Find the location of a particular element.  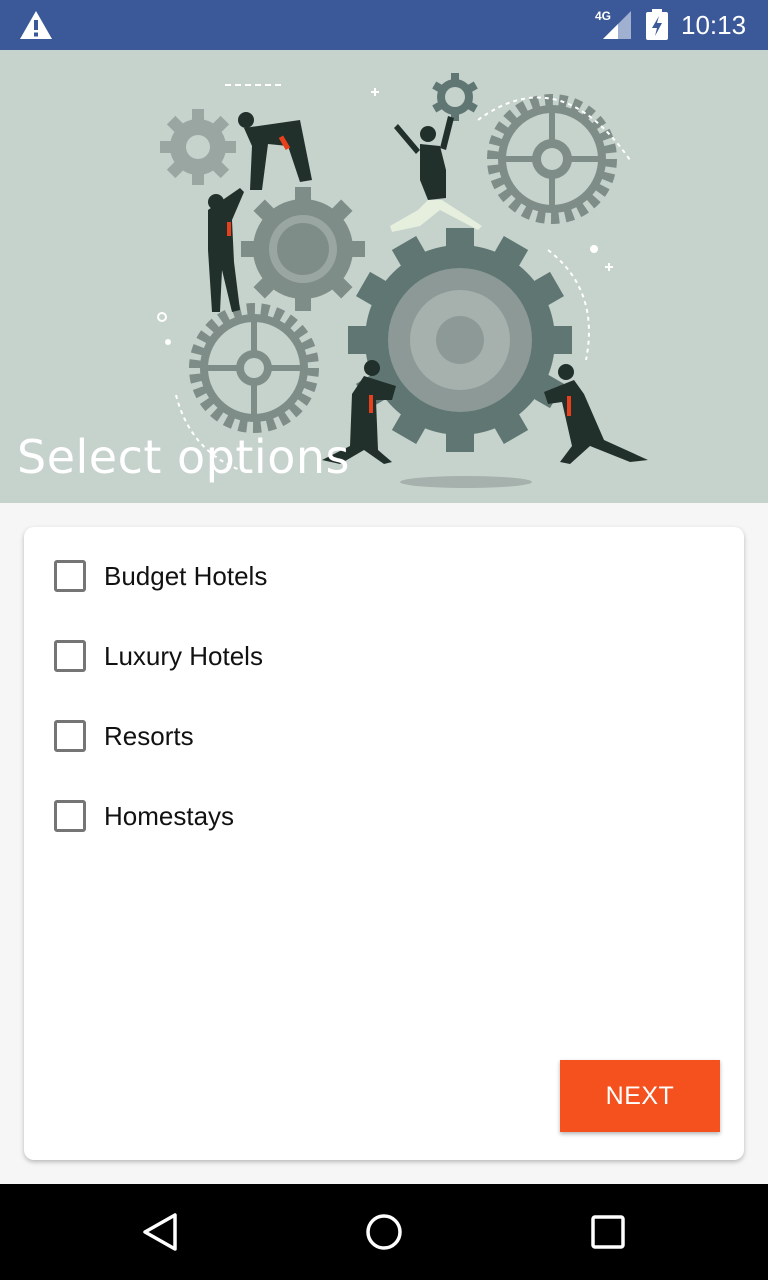

option-homestays: Homestays is located at coordinates (144, 816).